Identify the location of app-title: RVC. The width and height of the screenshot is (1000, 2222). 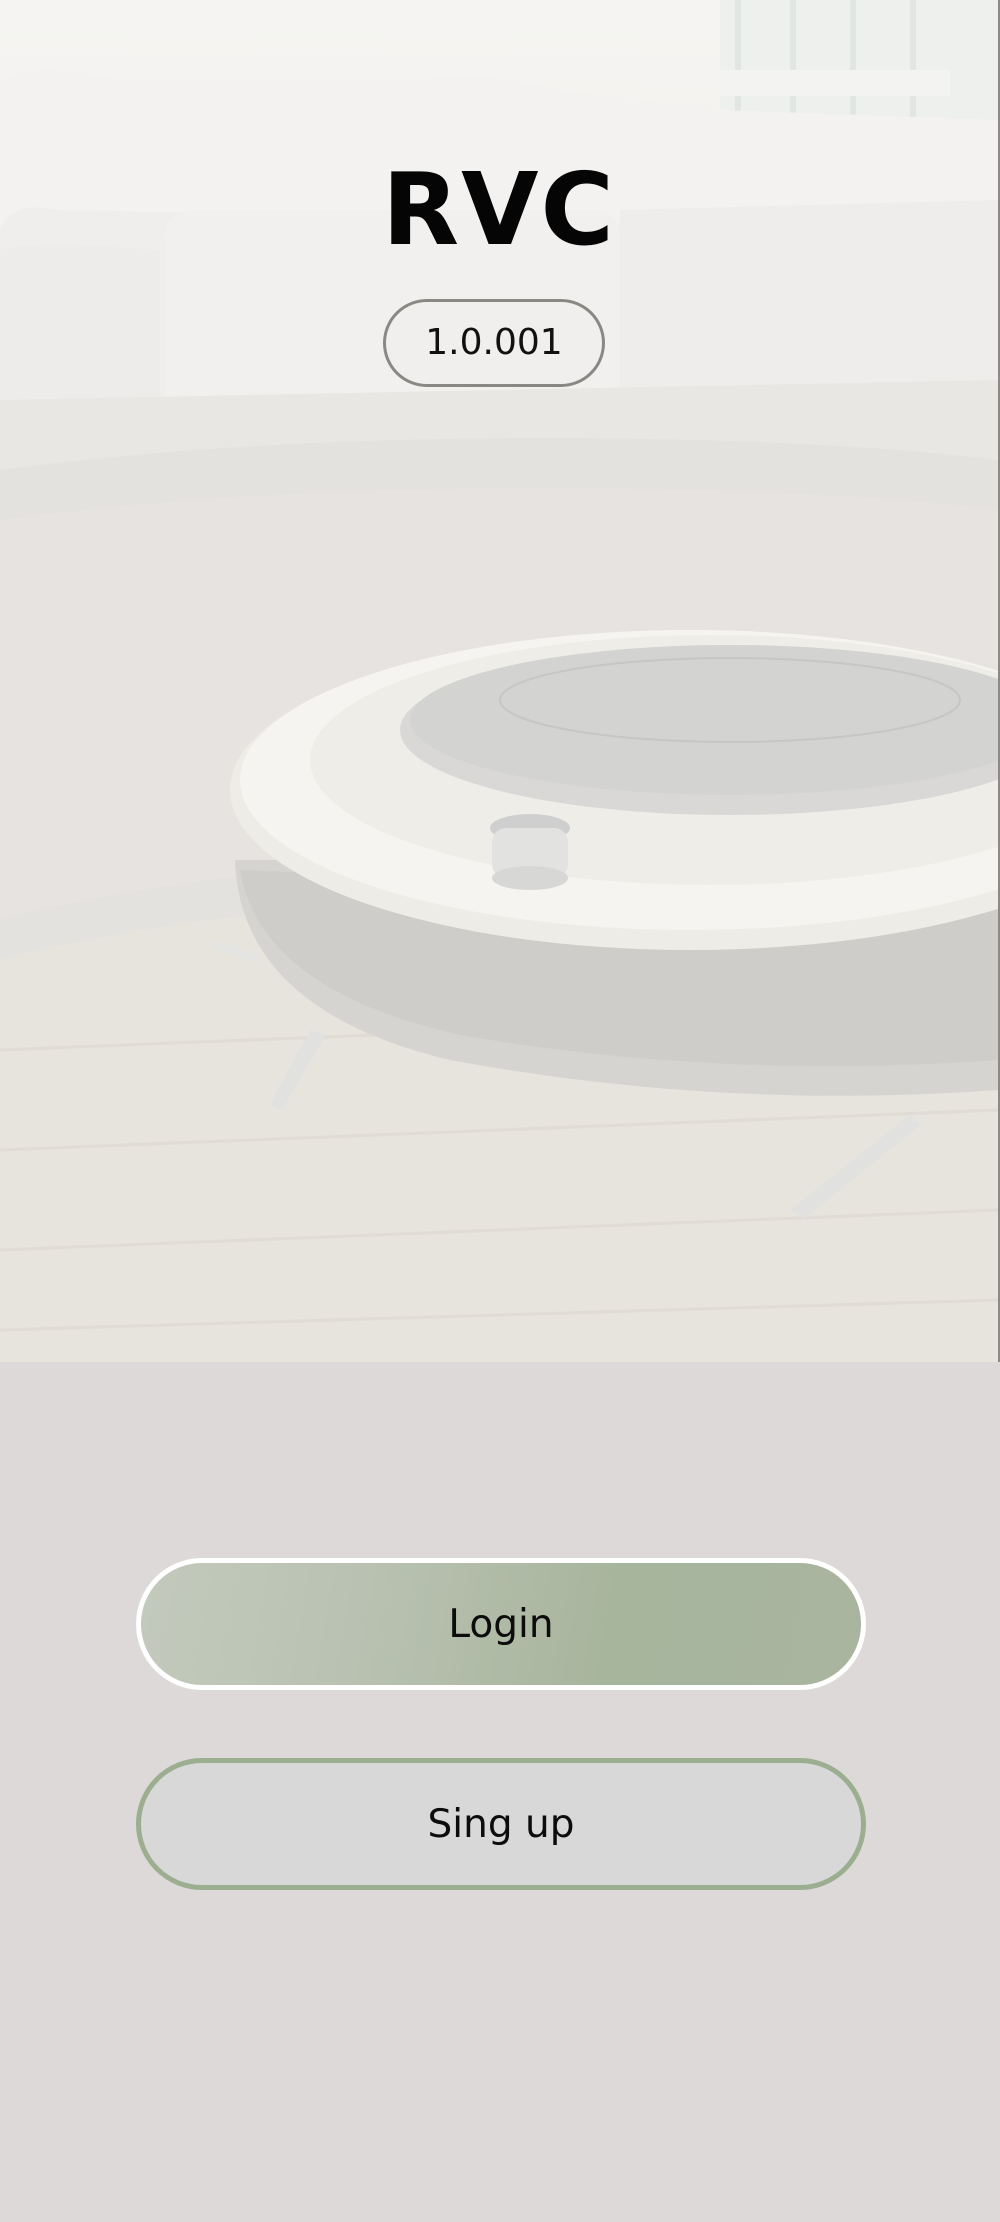
(499, 209).